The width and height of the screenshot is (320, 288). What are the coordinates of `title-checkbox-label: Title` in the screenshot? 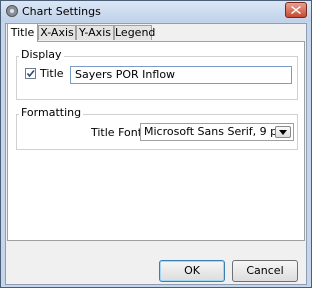 It's located at (52, 73).